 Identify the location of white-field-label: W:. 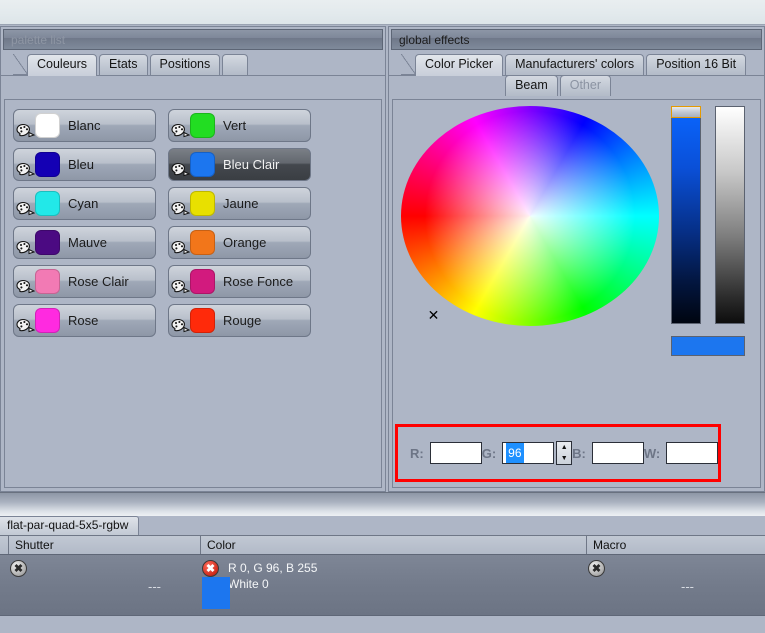
(652, 453).